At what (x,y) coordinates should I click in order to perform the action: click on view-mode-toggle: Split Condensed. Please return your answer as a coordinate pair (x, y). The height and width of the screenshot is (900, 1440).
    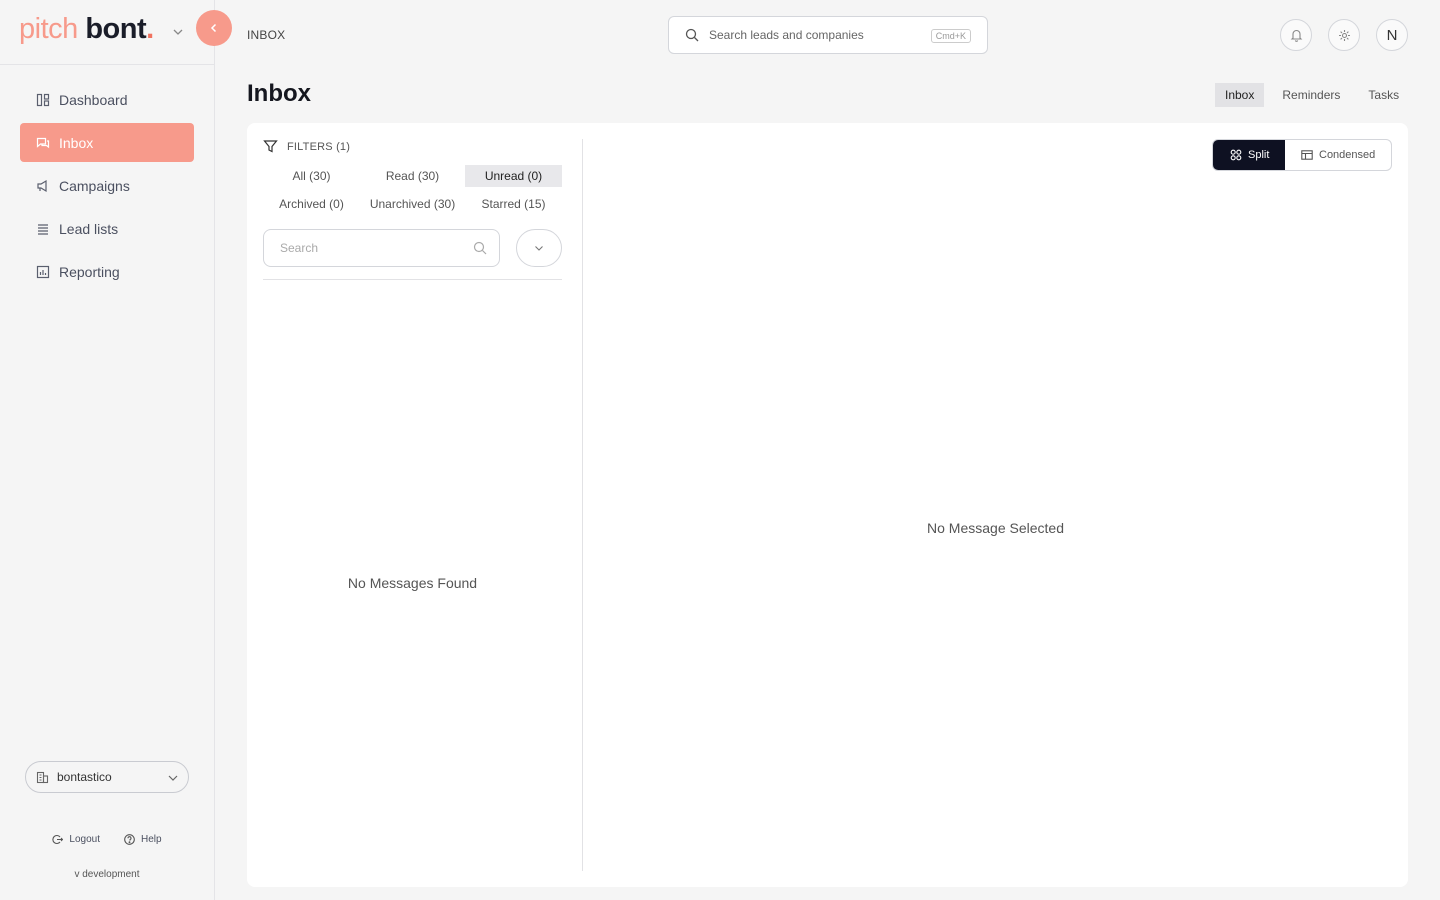
    Looking at the image, I should click on (1302, 155).